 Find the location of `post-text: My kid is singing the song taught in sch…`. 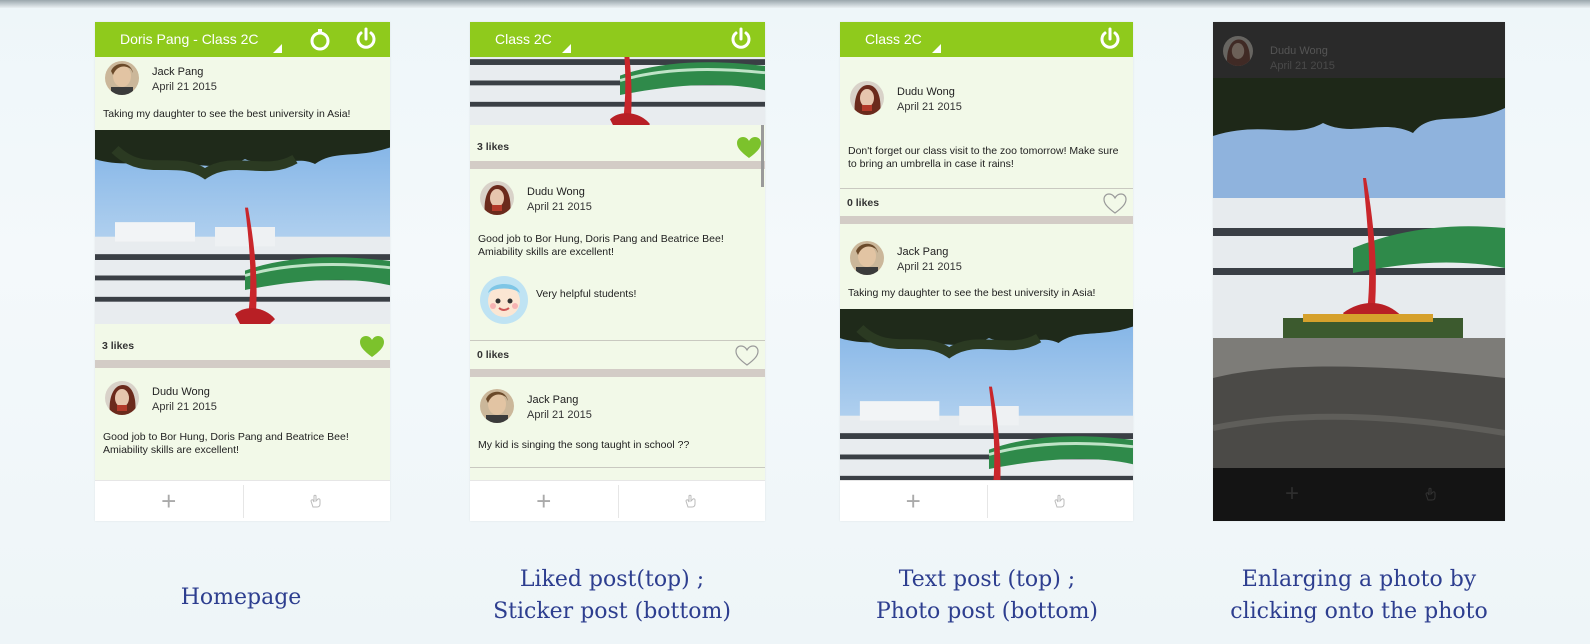

post-text: My kid is singing the song taught in sch… is located at coordinates (584, 445).